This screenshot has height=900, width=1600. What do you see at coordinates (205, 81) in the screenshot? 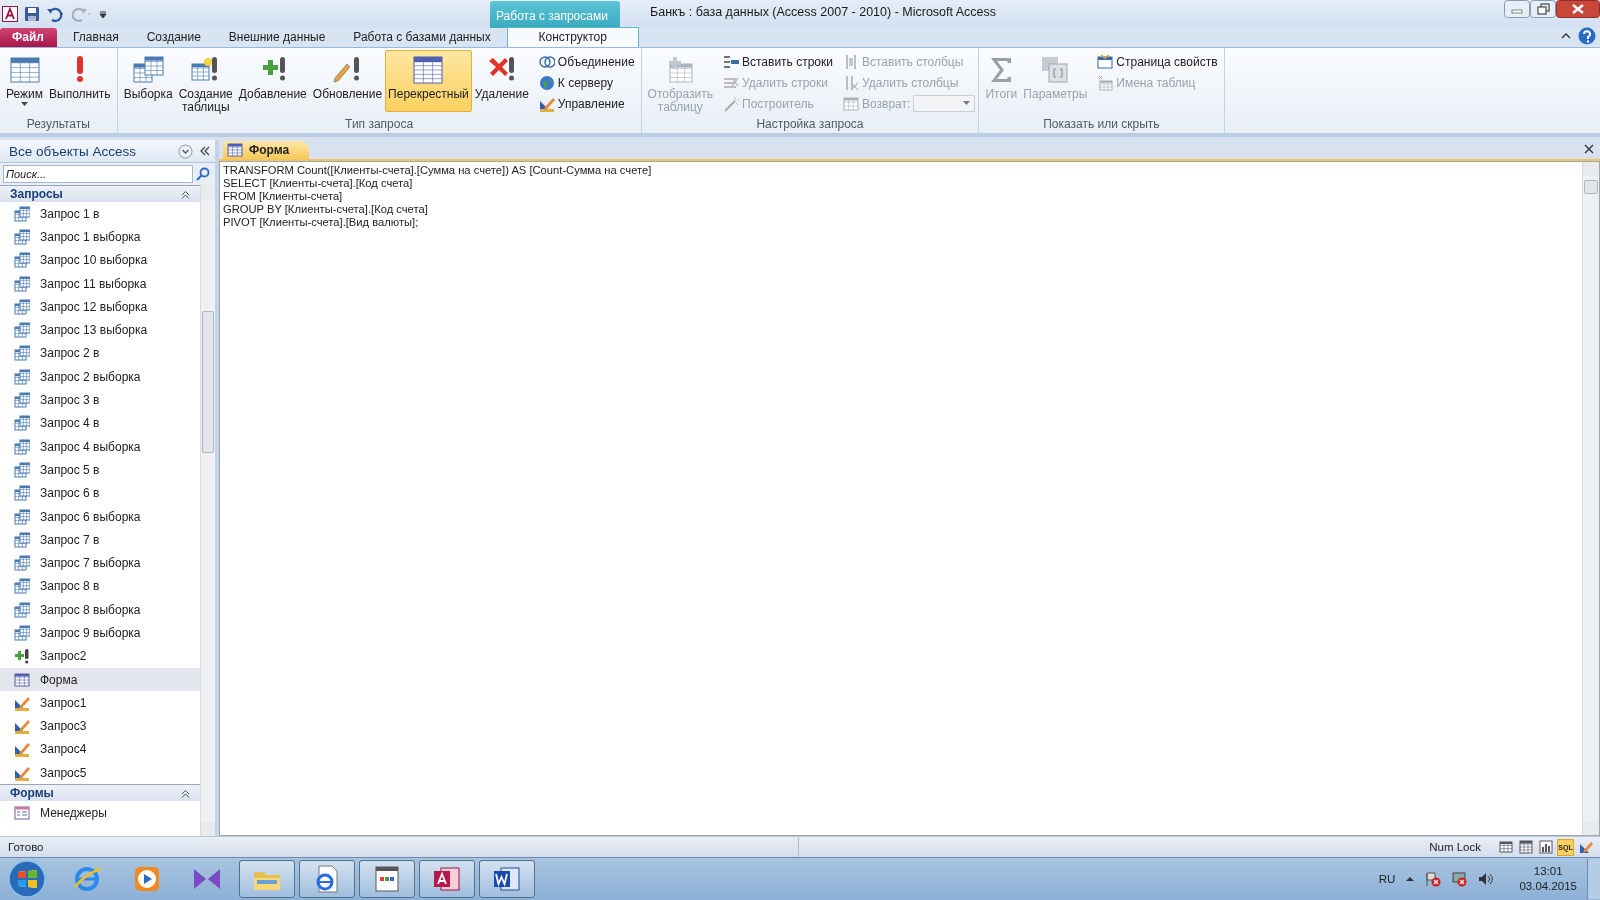
I see `ribbon-button: Создание таблицы` at bounding box center [205, 81].